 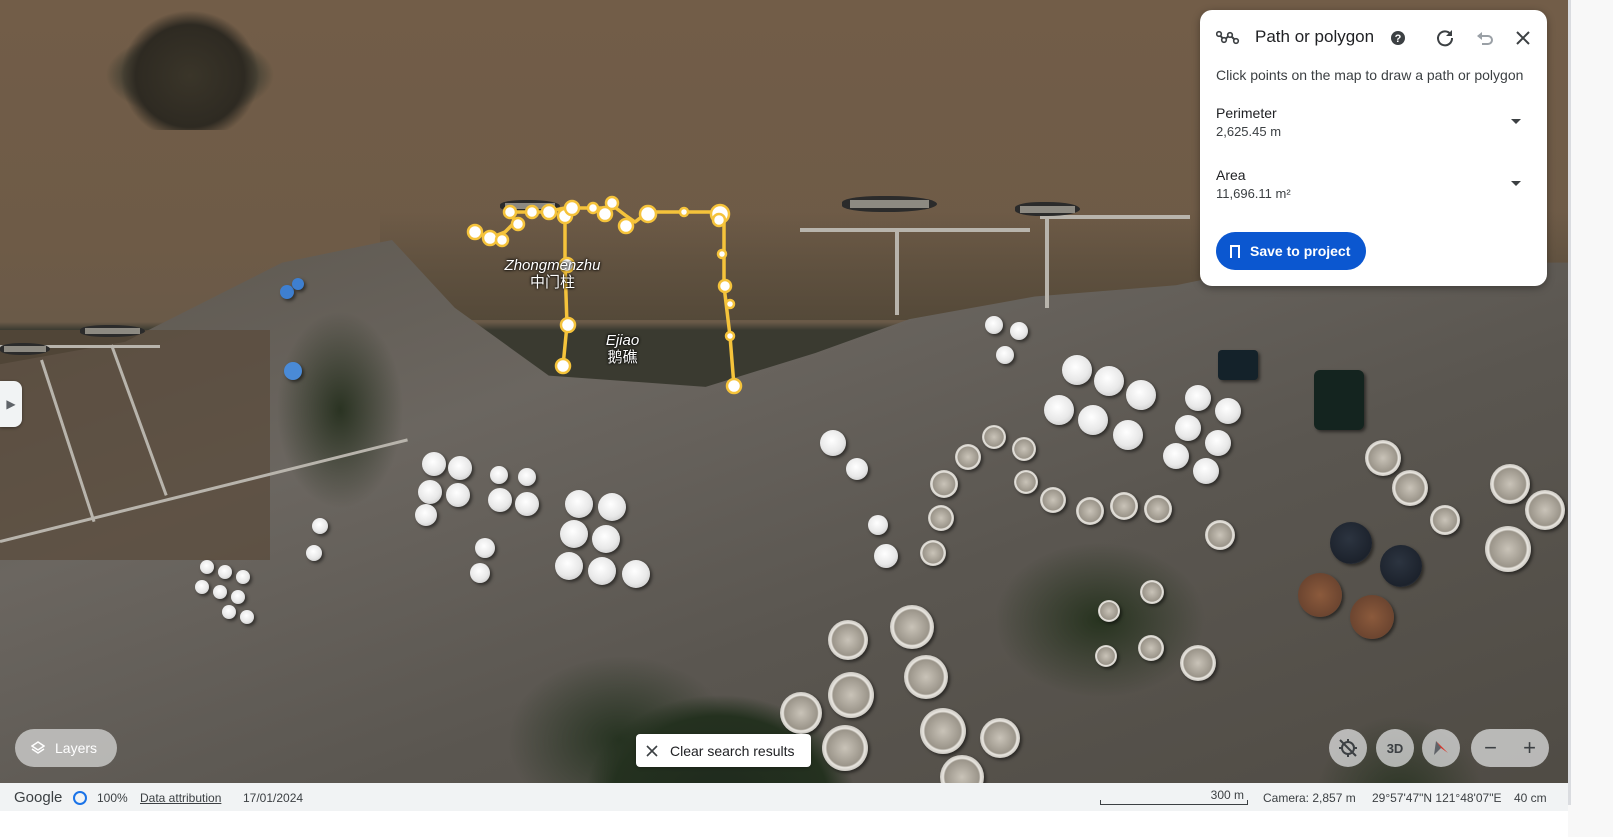 What do you see at coordinates (1174, 795) in the screenshot?
I see `scale-bar: 300 m` at bounding box center [1174, 795].